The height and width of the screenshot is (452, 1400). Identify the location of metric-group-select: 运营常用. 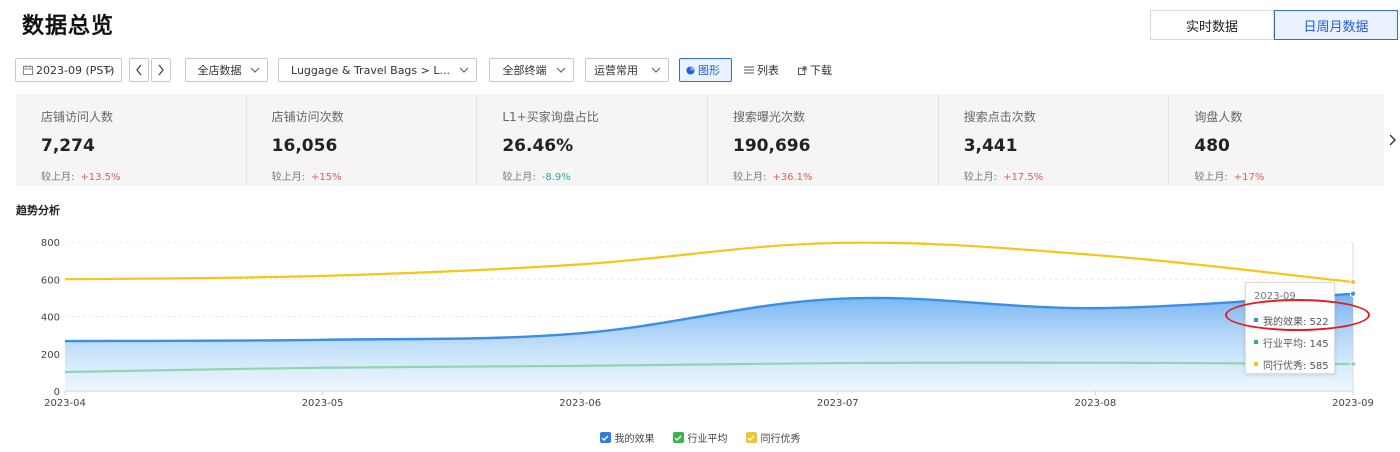
(627, 70).